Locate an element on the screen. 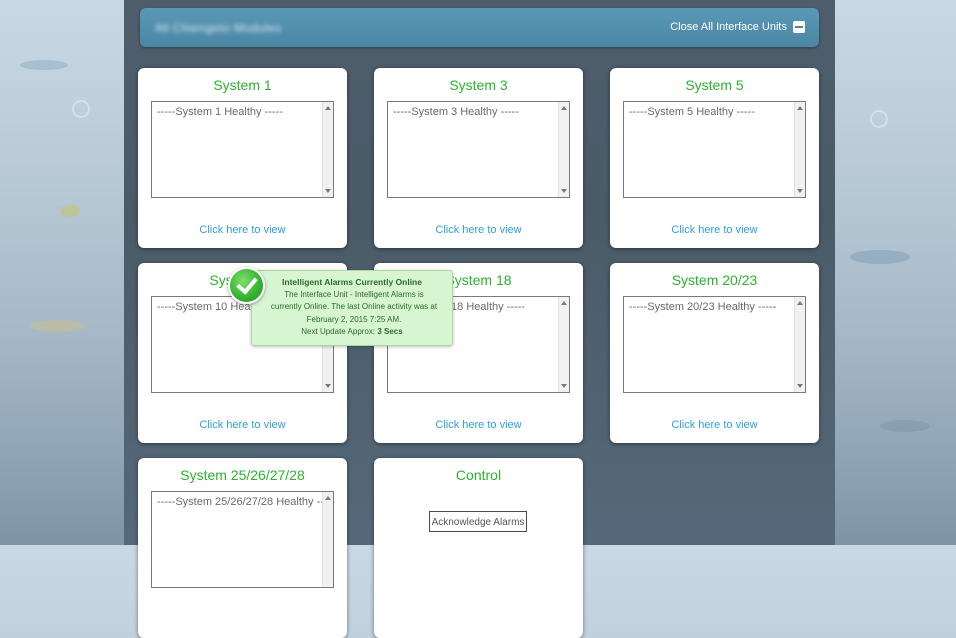  acknowledge-alarms-button: Acknowledge Alarms is located at coordinates (478, 521).